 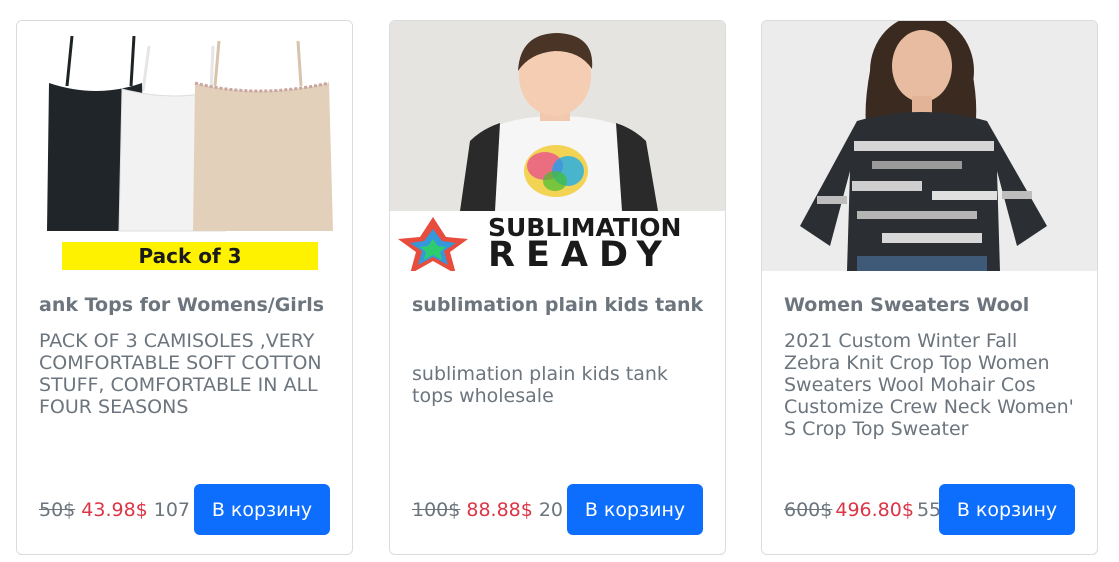 I want to click on stock-quantity: 107, so click(x=172, y=509).